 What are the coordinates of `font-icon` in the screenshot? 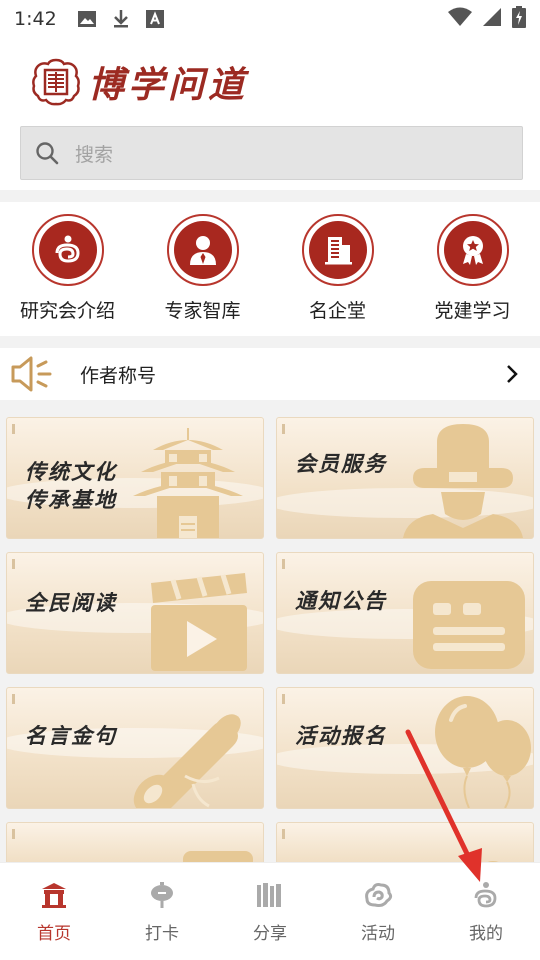 It's located at (155, 19).